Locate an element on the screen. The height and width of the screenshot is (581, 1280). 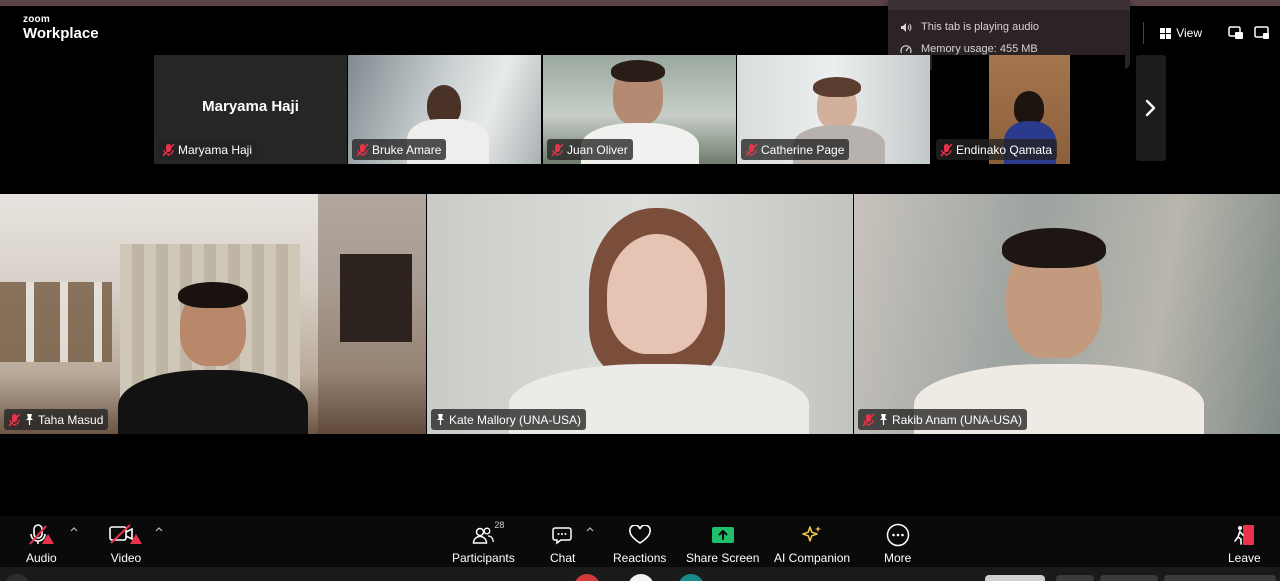
participants-icon is located at coordinates (484, 535).